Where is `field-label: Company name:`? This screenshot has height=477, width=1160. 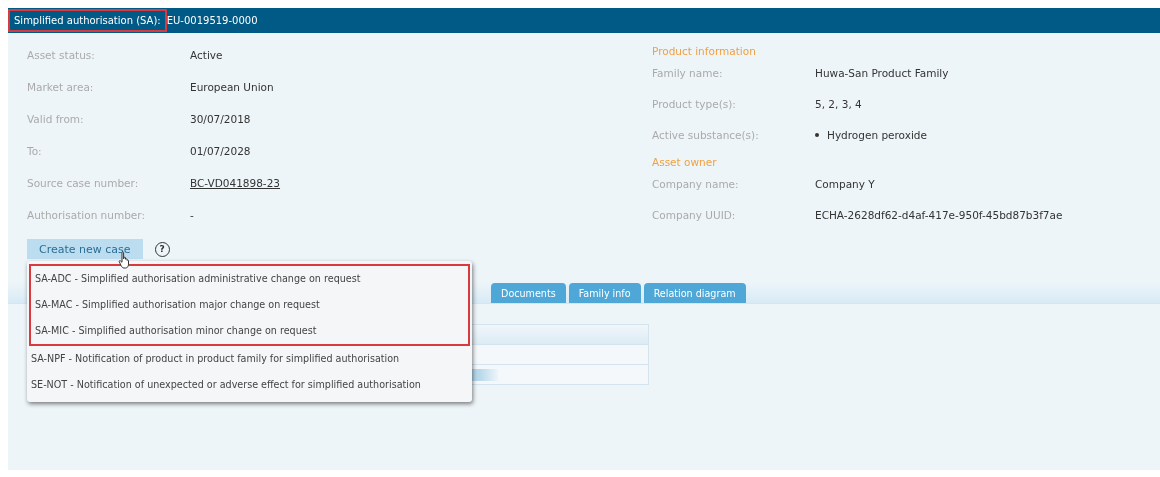 field-label: Company name: is located at coordinates (696, 183).